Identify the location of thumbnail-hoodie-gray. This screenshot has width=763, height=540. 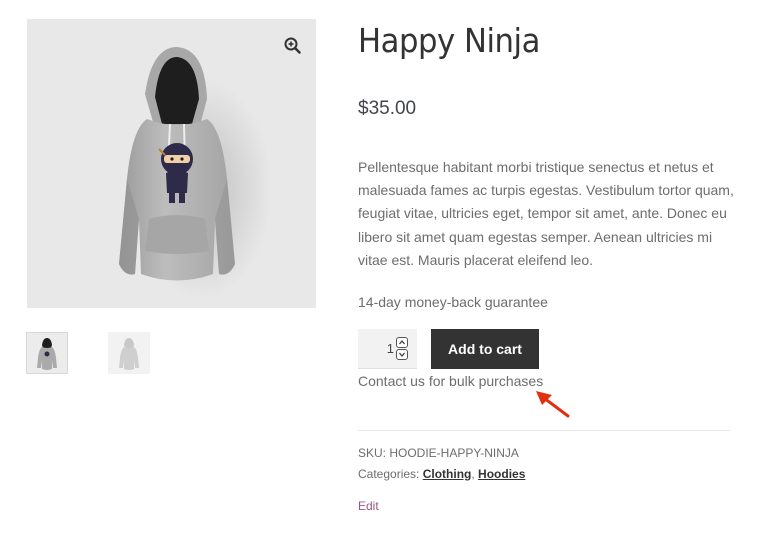
(129, 353).